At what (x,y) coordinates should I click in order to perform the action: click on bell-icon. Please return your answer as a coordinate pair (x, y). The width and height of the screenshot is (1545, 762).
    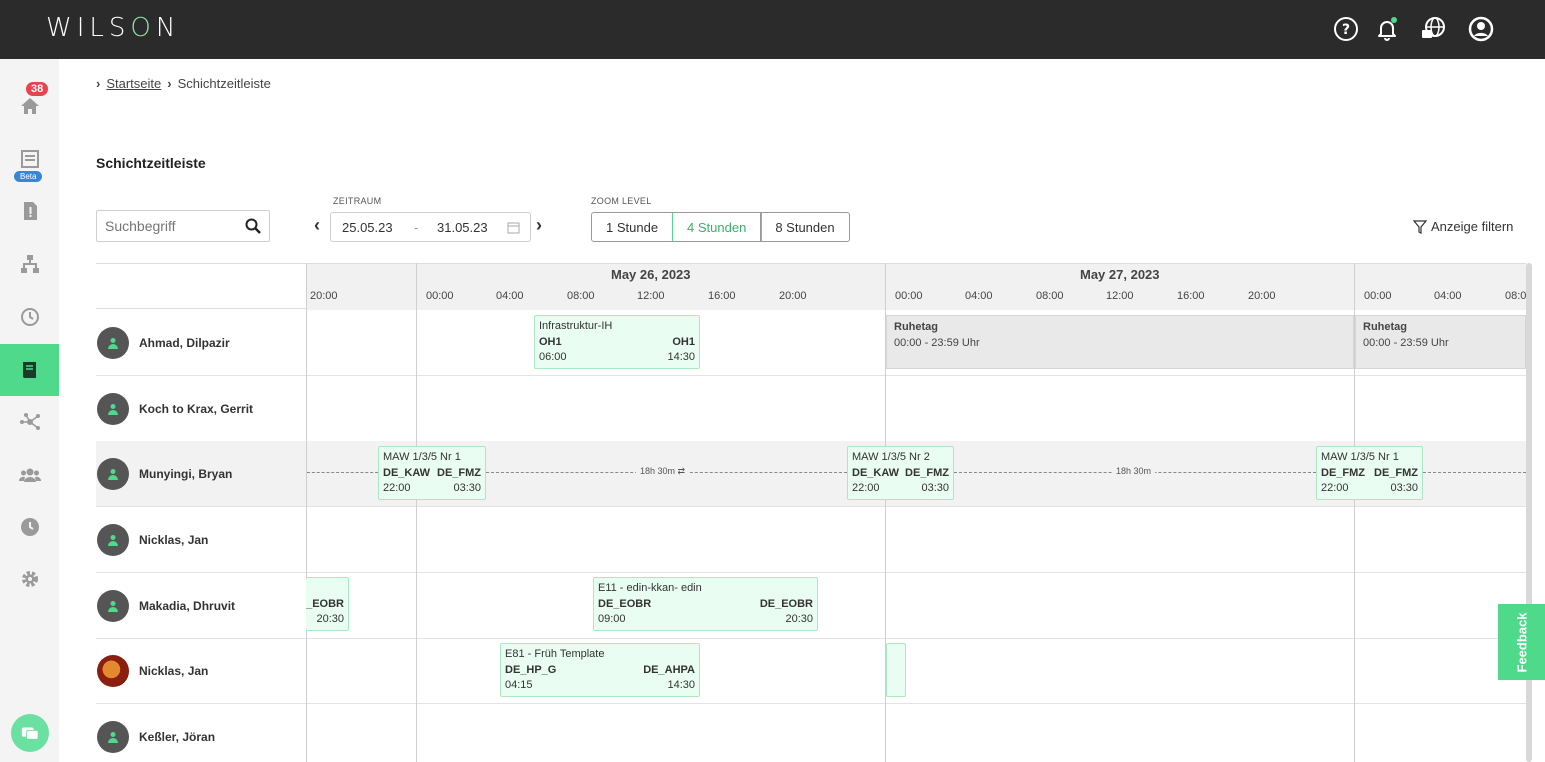
    Looking at the image, I should click on (1387, 29).